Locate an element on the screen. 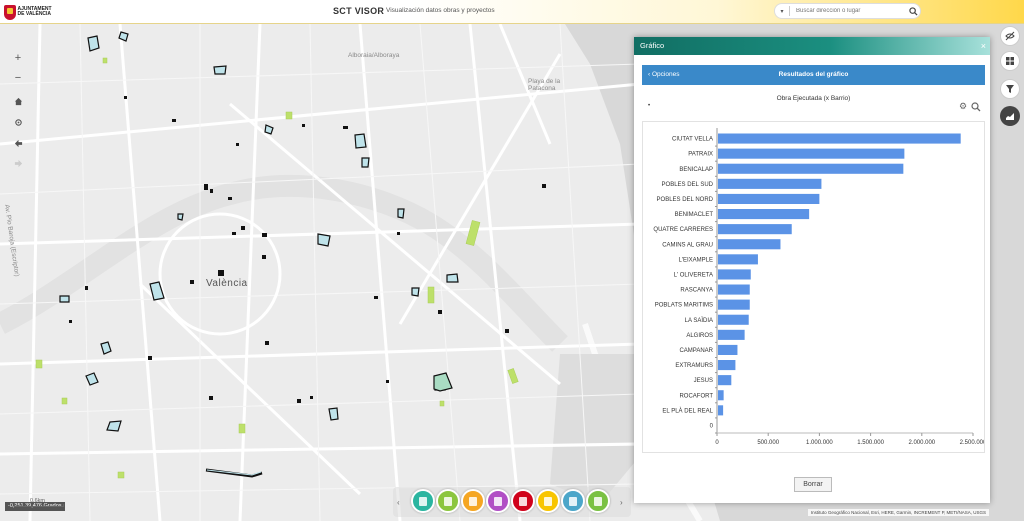 Image resolution: width=1024 pixels, height=521 pixels. list-icon is located at coordinates (423, 501).